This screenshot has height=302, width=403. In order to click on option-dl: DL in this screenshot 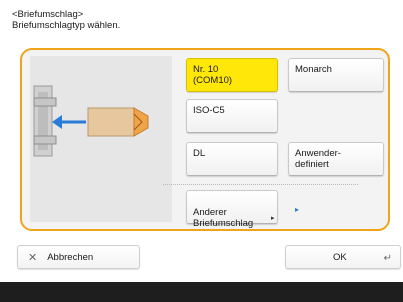, I will do `click(232, 159)`.